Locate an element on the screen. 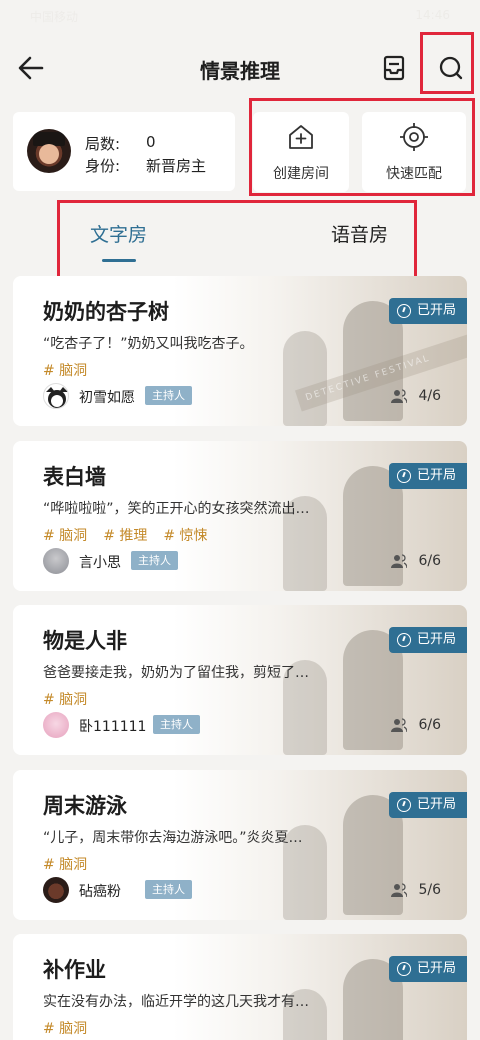  room-title: 表白墙 is located at coordinates (74, 477).